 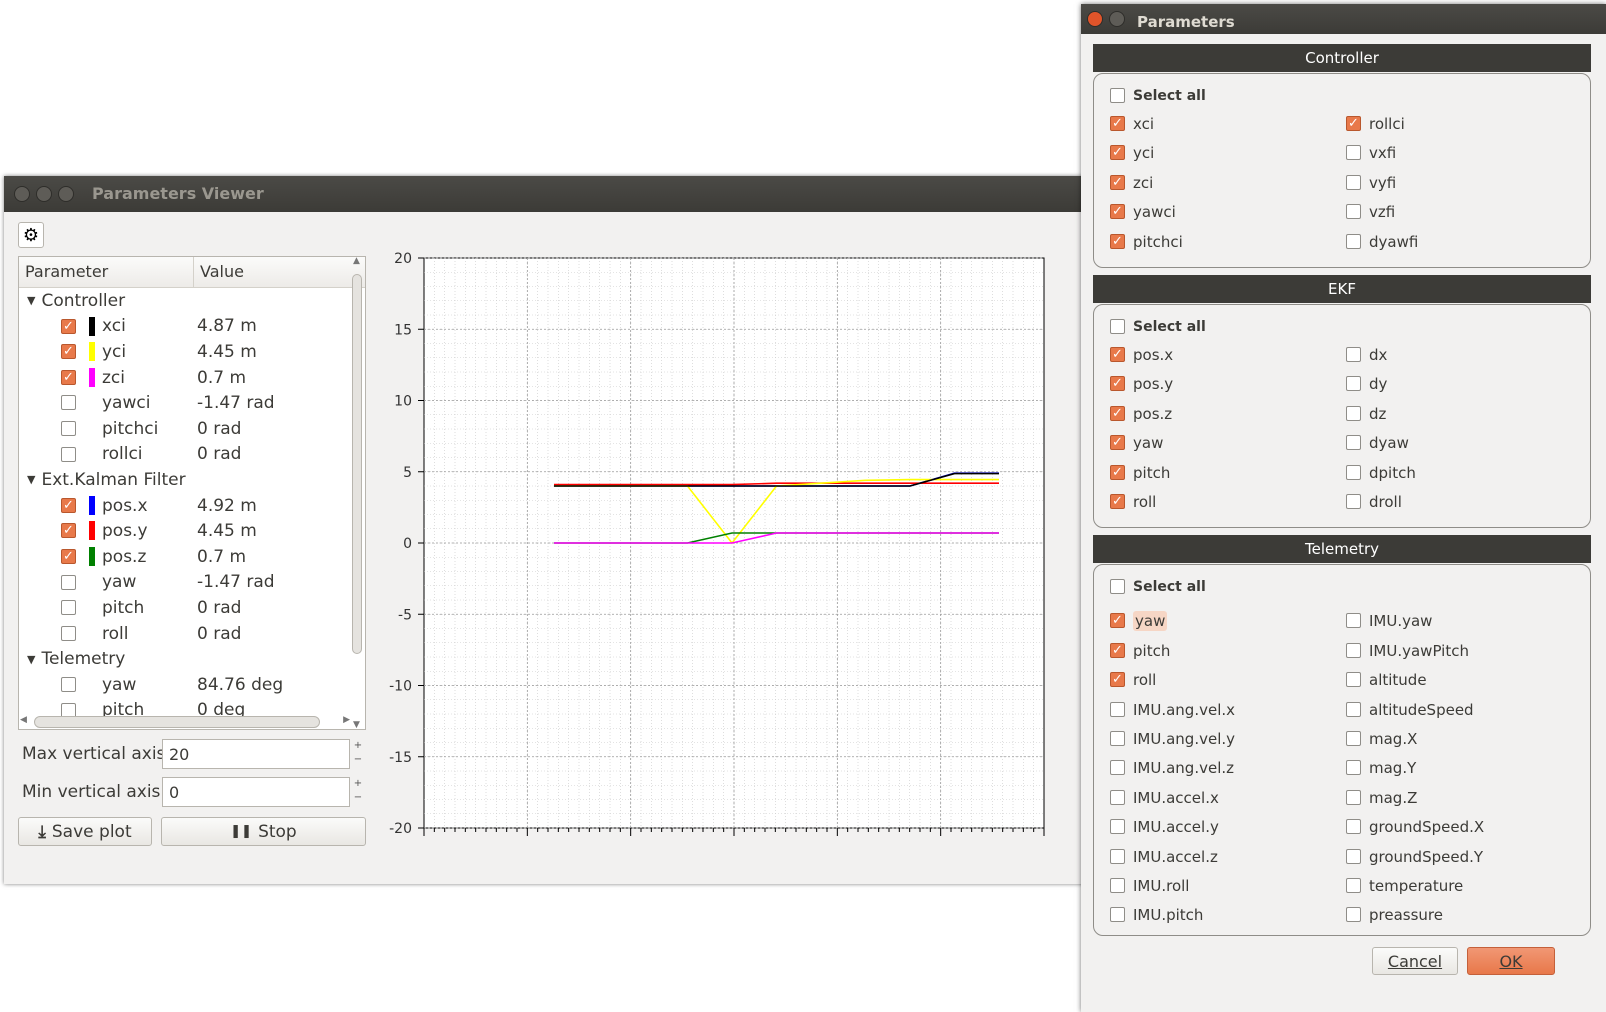 What do you see at coordinates (31, 235) in the screenshot?
I see `settings-button: ⚙` at bounding box center [31, 235].